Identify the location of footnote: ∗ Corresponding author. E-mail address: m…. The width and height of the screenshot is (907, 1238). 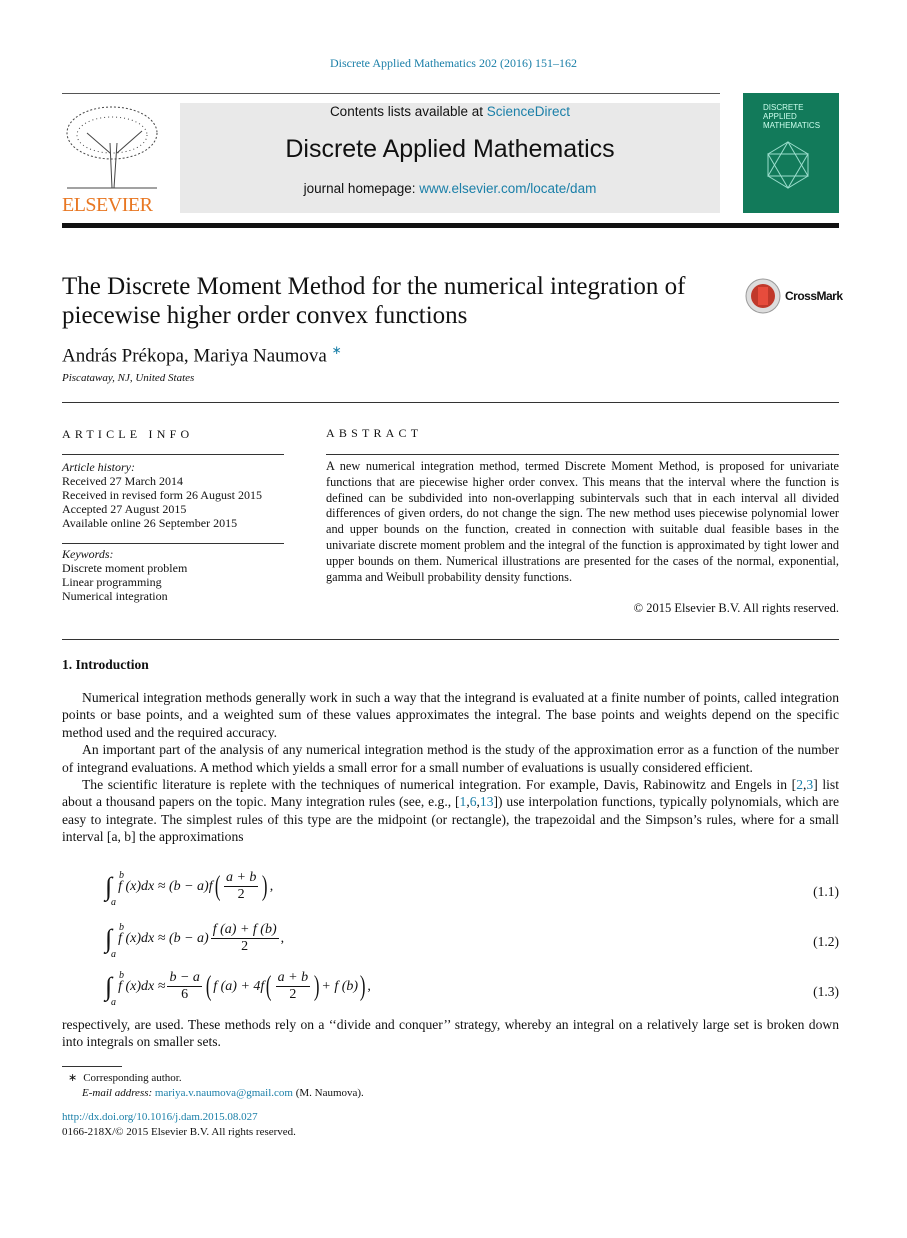
(213, 1086).